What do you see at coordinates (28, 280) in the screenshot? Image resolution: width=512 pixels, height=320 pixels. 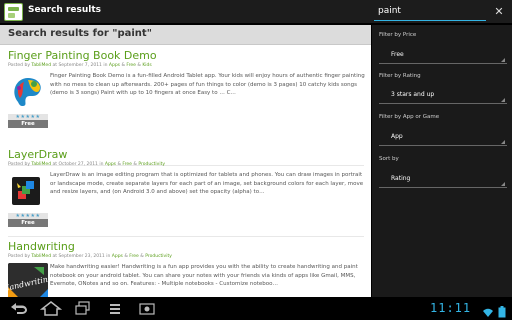 I see `handwriting-icon: Handwriting` at bounding box center [28, 280].